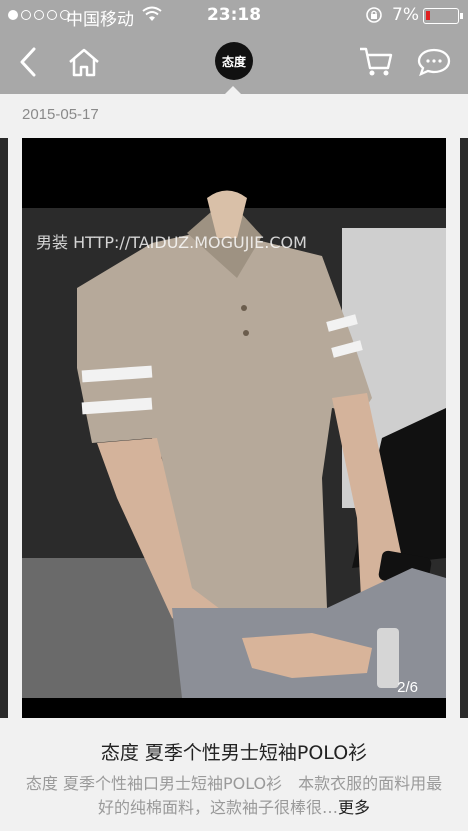 Image resolution: width=468 pixels, height=831 pixels. What do you see at coordinates (233, 90) in the screenshot?
I see `nav-pointer` at bounding box center [233, 90].